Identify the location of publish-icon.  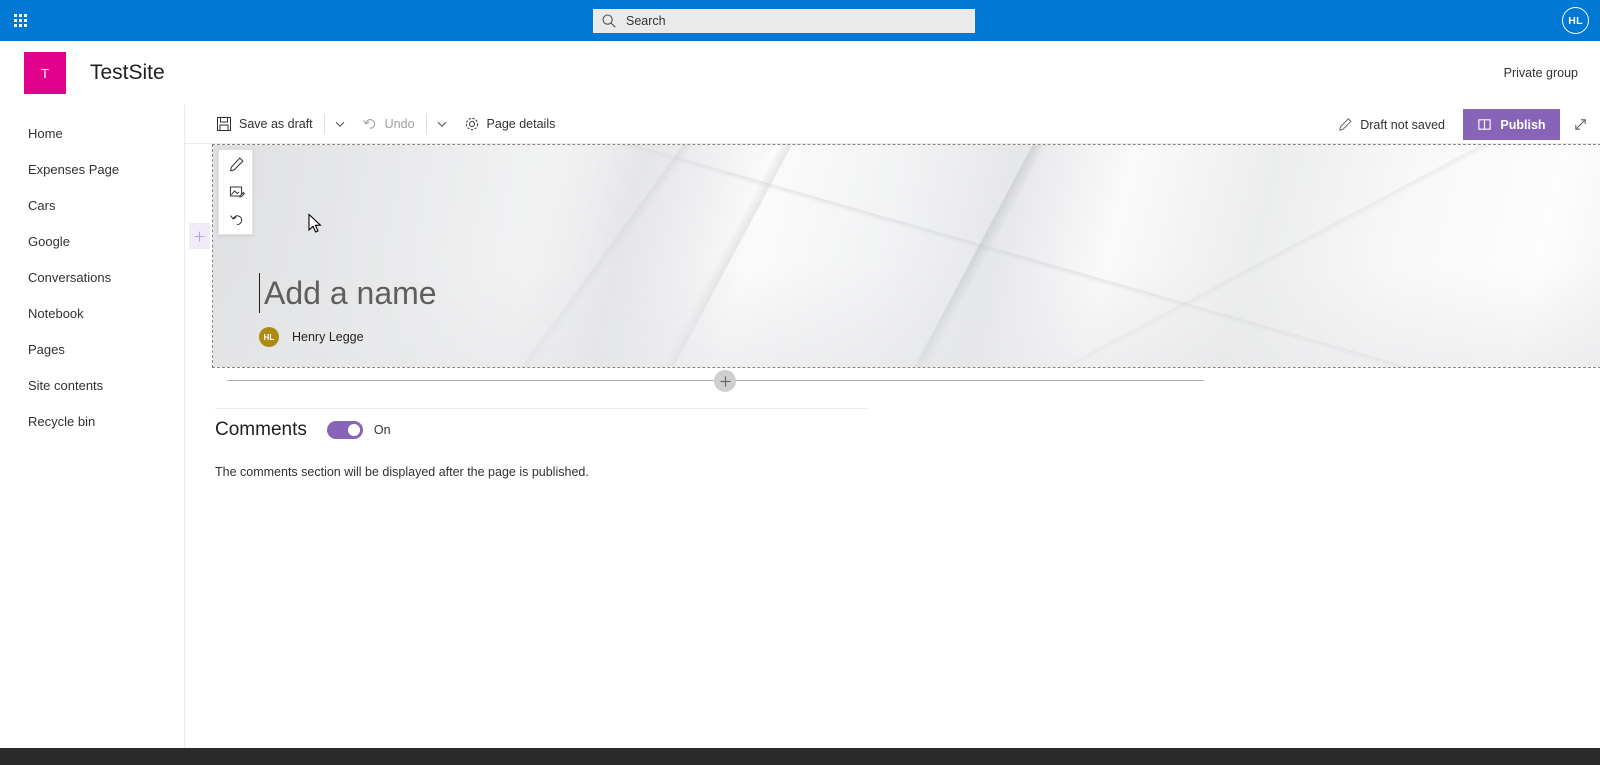
(1485, 124).